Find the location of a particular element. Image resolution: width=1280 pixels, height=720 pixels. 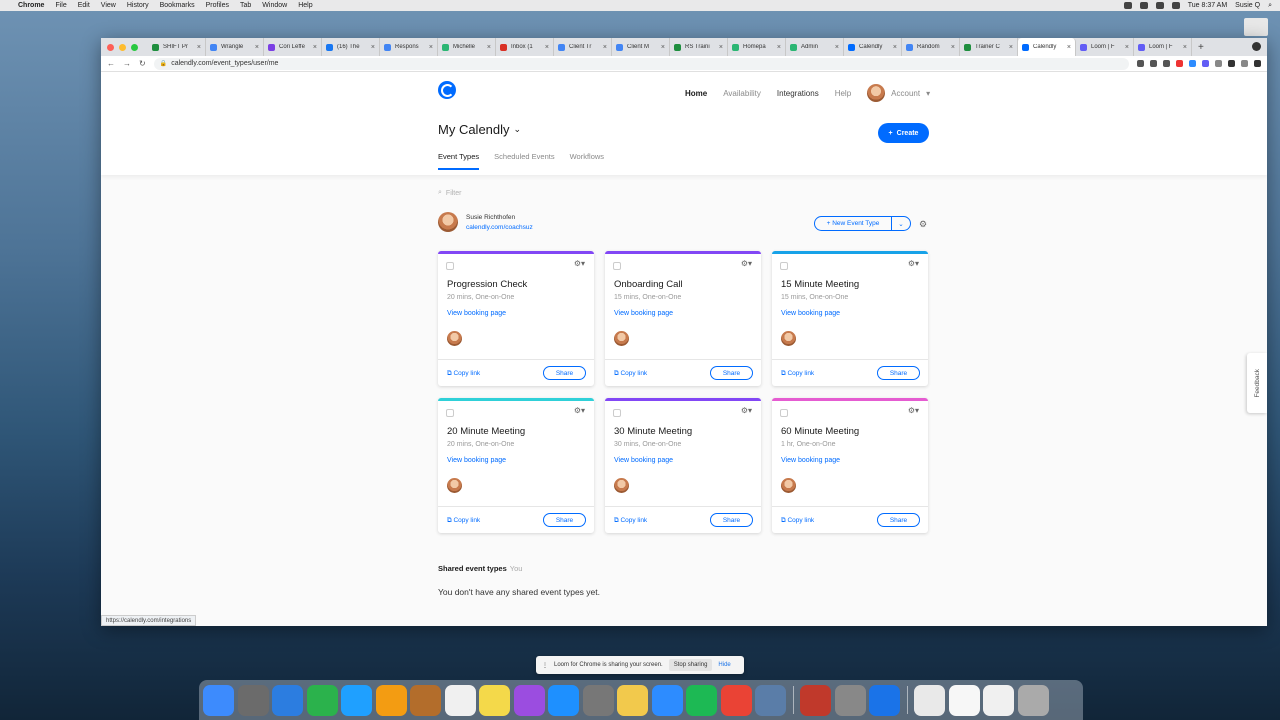

chevron-down-icon: ⌄ is located at coordinates (901, 224).